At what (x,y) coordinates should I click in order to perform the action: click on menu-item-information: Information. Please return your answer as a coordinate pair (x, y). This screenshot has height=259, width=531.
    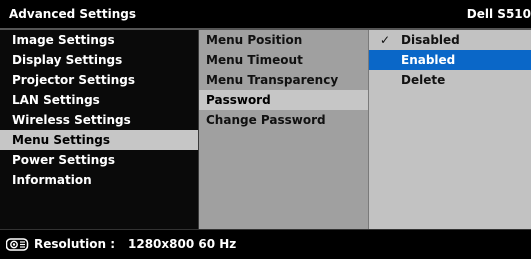
    Looking at the image, I should click on (99, 180).